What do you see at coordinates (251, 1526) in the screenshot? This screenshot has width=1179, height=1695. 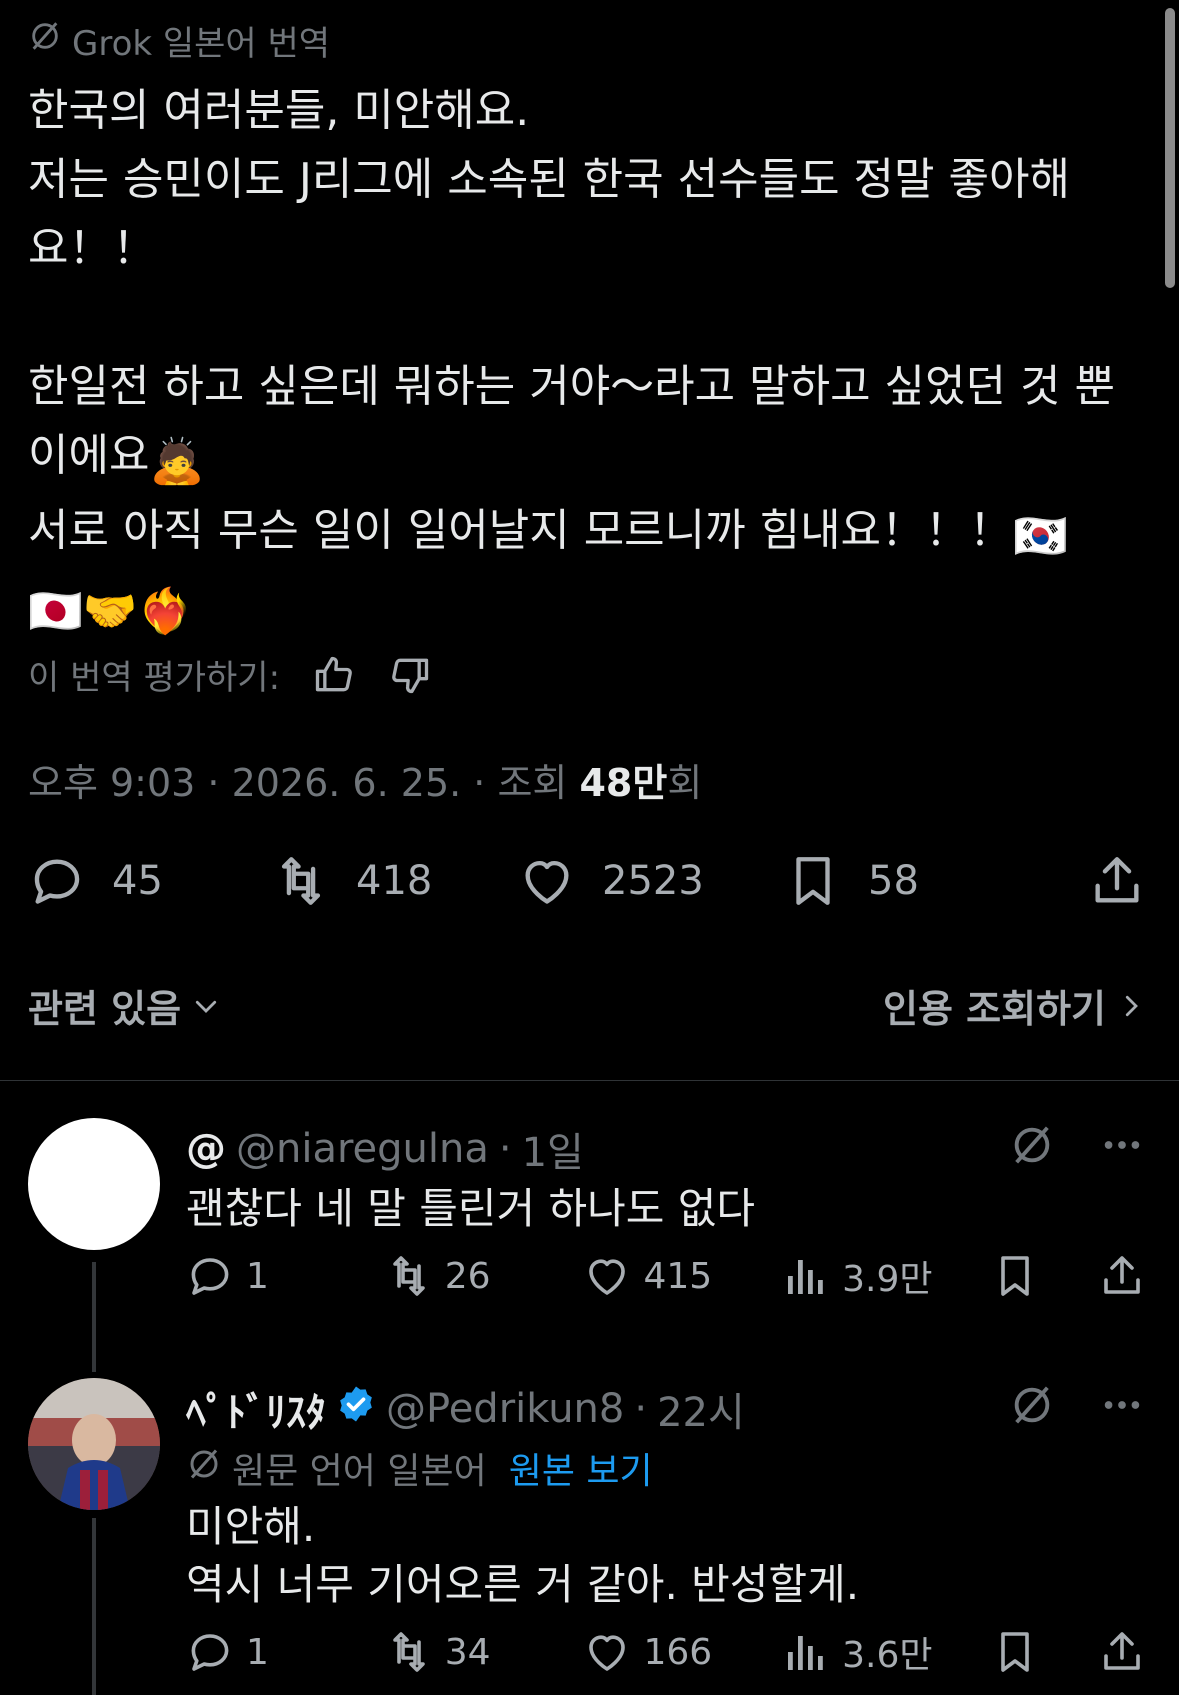 I see `reply-line: 미안해.` at bounding box center [251, 1526].